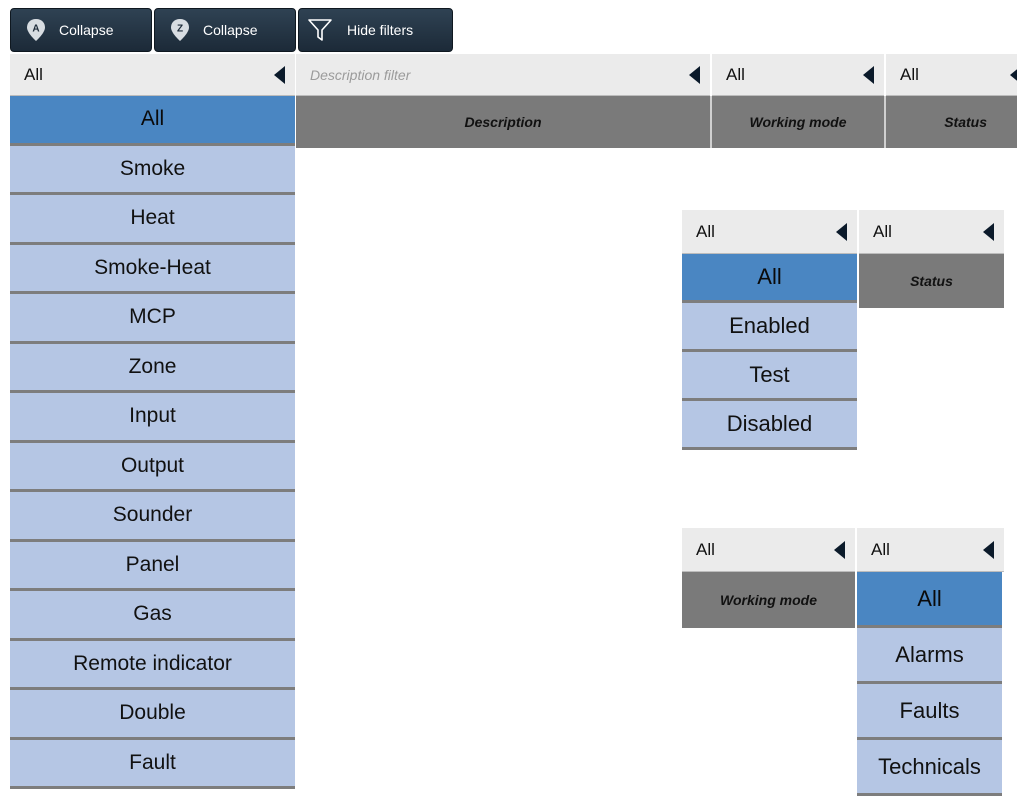 This screenshot has height=798, width=1017. I want to click on type-filter-option: All, so click(152, 121).